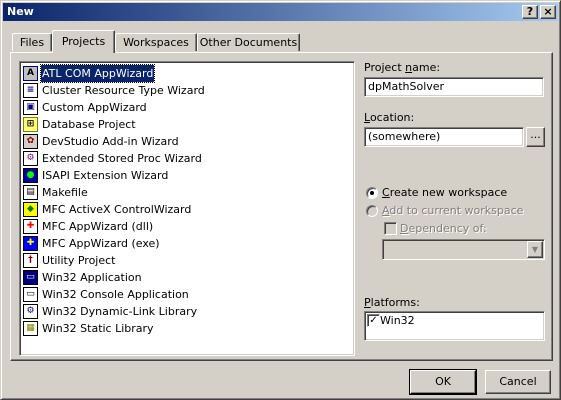 The height and width of the screenshot is (400, 561). Describe the element at coordinates (105, 175) in the screenshot. I see `project-type-label: ISAPI Extension Wizard` at that location.